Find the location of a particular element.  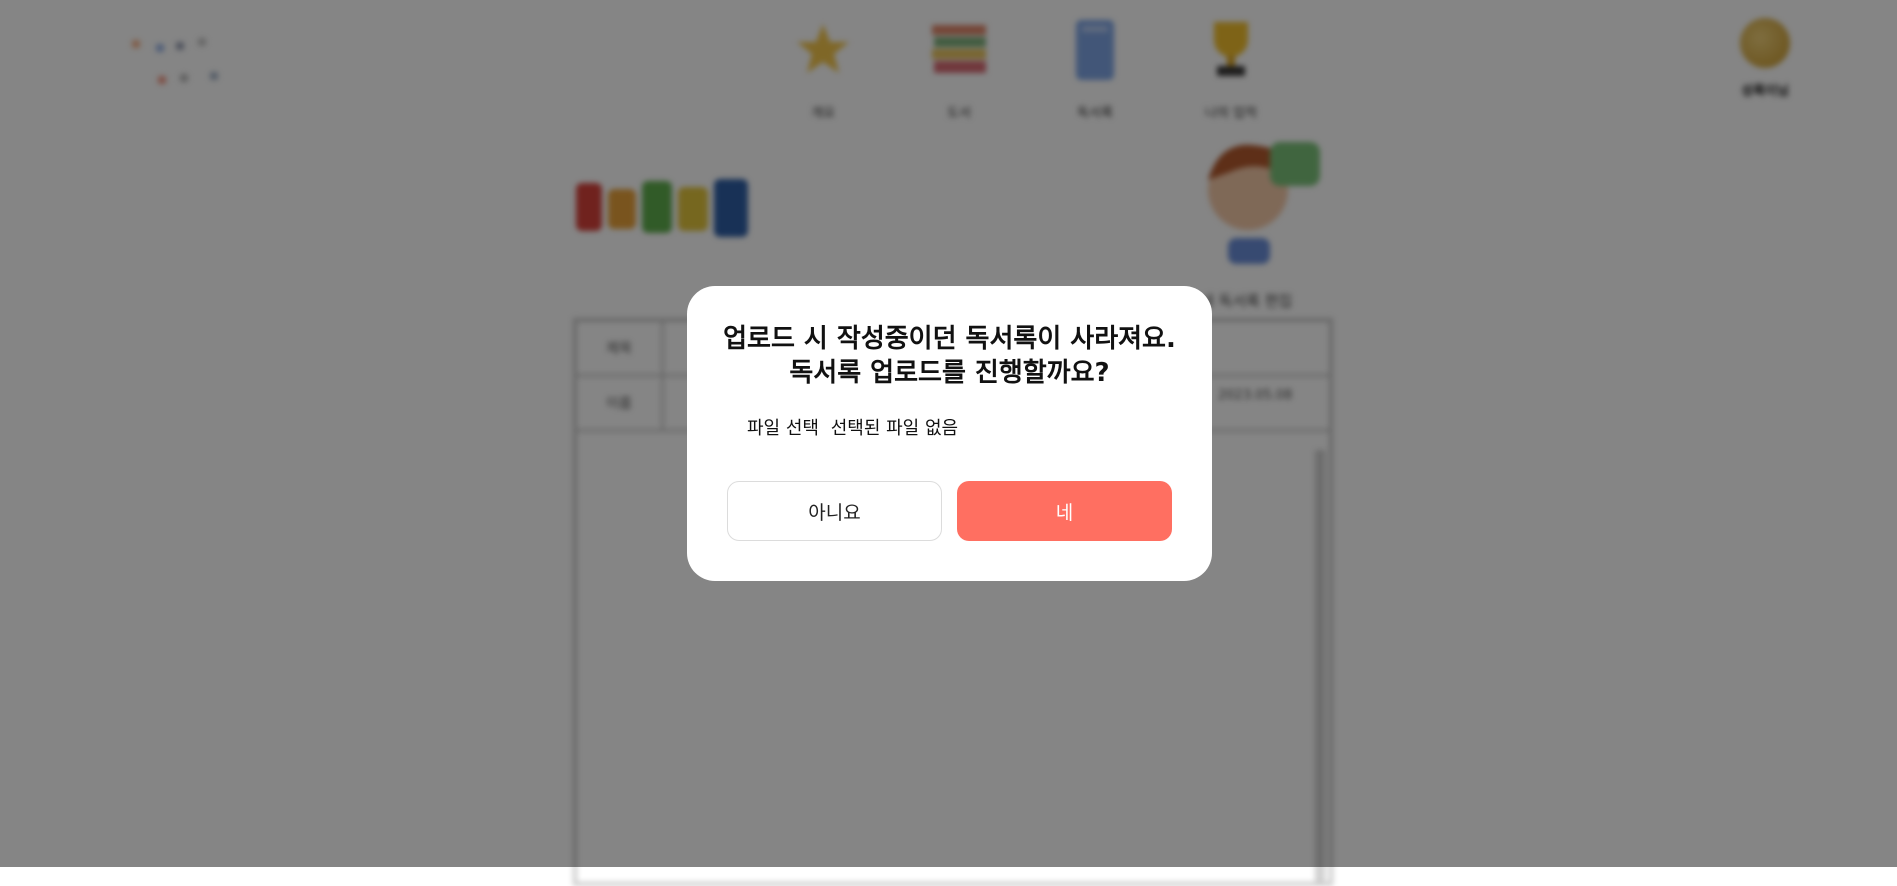

modal-title-line-1: 업로드 시 작성중이던 독서록이 사라져요. is located at coordinates (949, 339).